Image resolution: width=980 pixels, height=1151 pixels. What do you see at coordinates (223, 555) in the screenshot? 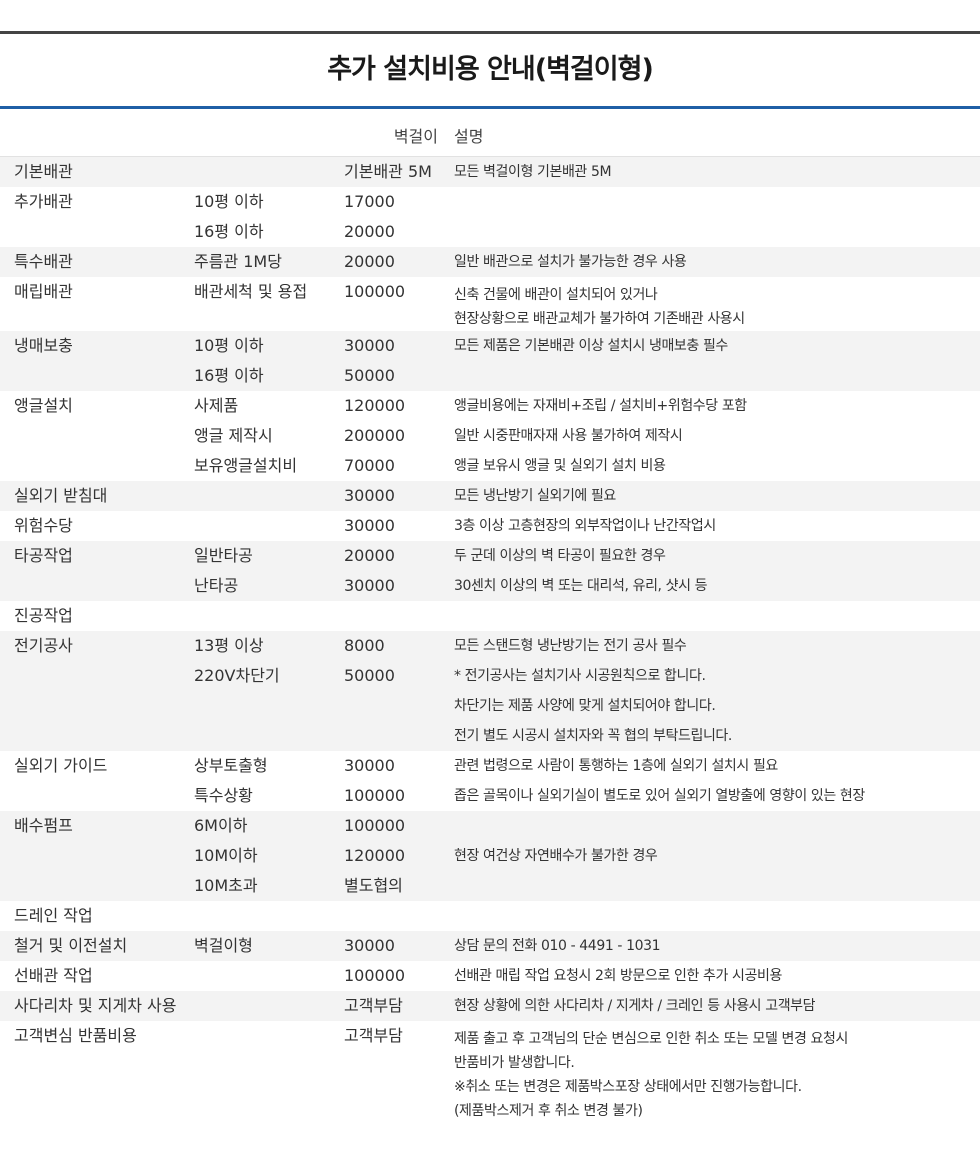
I see `option-label: 일반타공` at bounding box center [223, 555].